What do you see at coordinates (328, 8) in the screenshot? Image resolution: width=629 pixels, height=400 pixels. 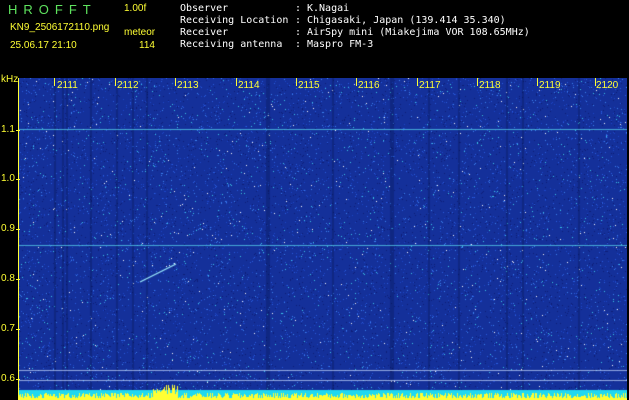 I see `info-value: K.Nagai` at bounding box center [328, 8].